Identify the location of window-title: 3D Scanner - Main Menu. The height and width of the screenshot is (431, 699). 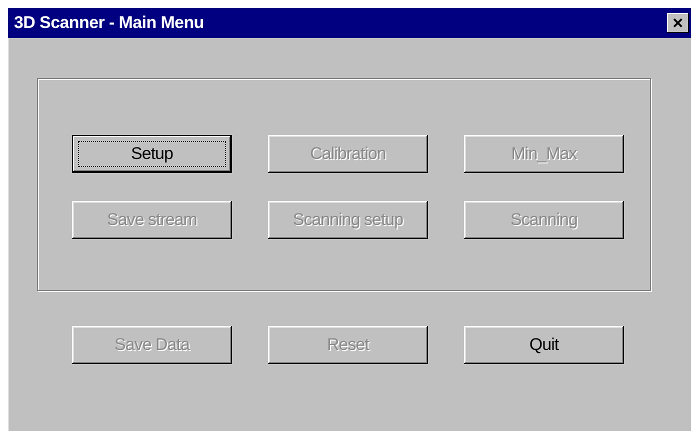
(109, 23).